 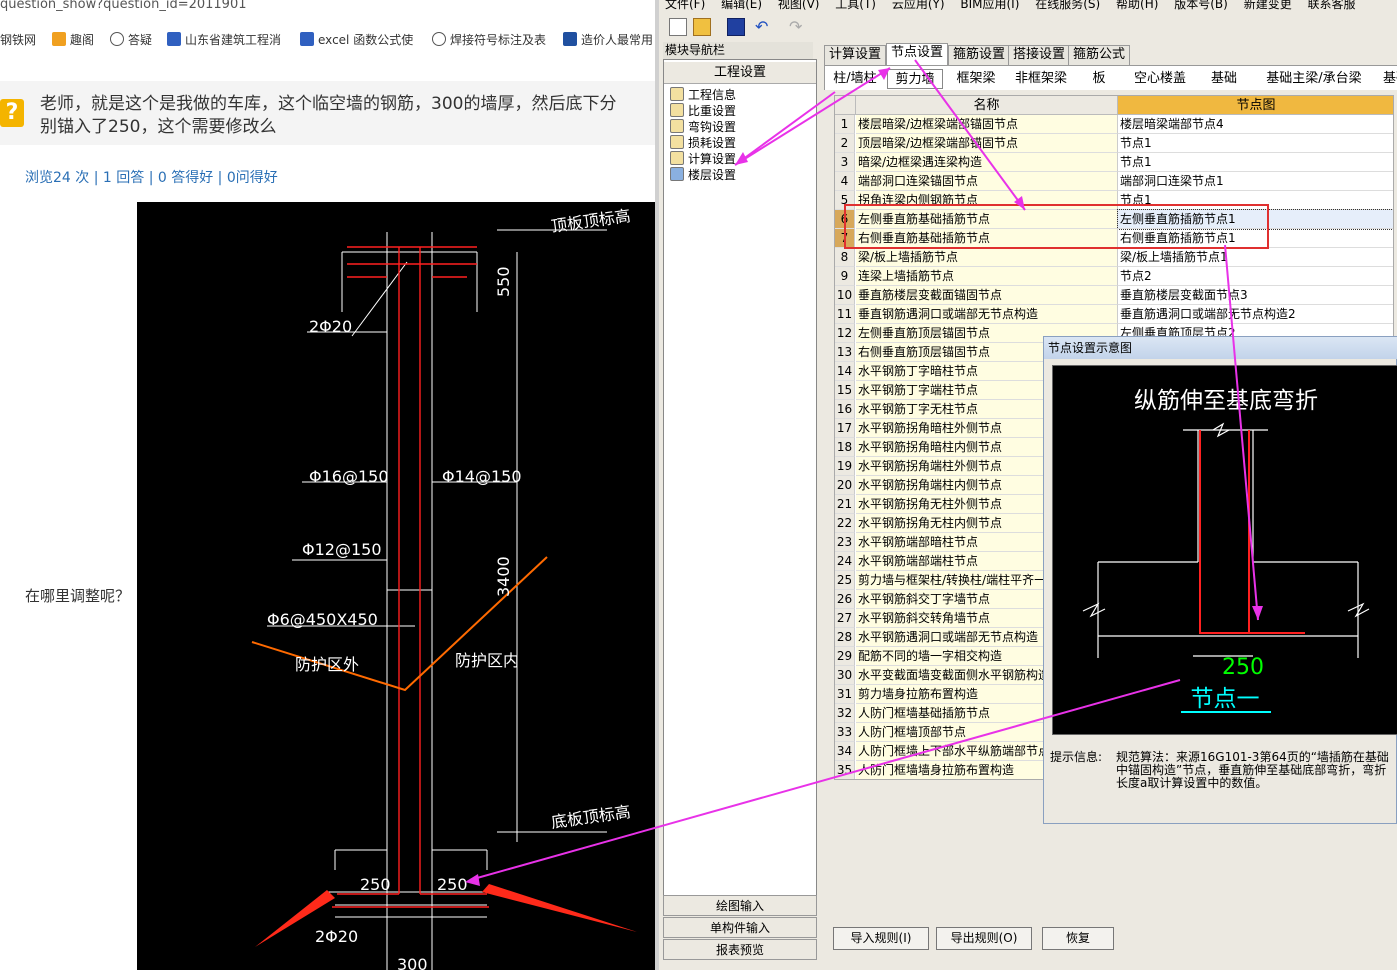 I want to click on redo-icon: ↷, so click(x=798, y=27).